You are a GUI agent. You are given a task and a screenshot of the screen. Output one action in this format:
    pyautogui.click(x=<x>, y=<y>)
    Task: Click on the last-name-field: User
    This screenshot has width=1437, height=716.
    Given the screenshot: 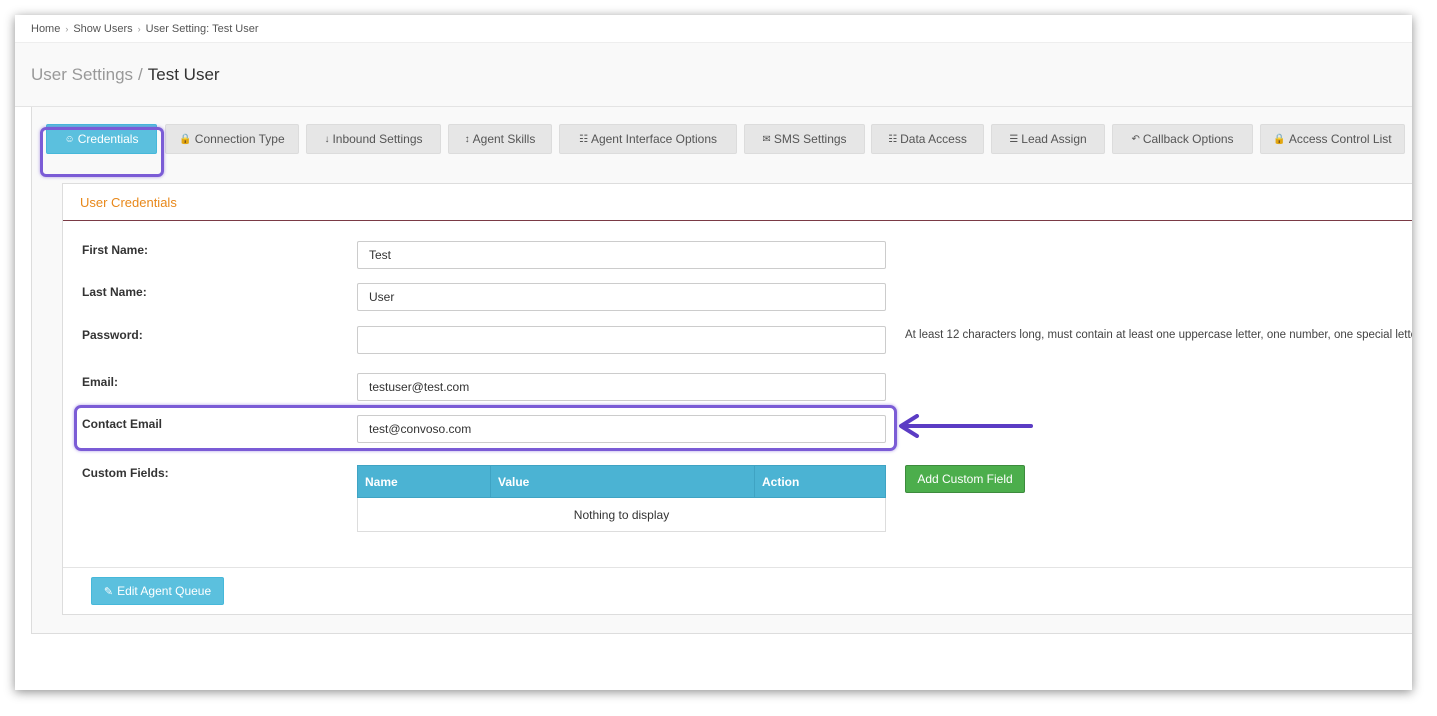 What is the action you would take?
    pyautogui.click(x=621, y=297)
    